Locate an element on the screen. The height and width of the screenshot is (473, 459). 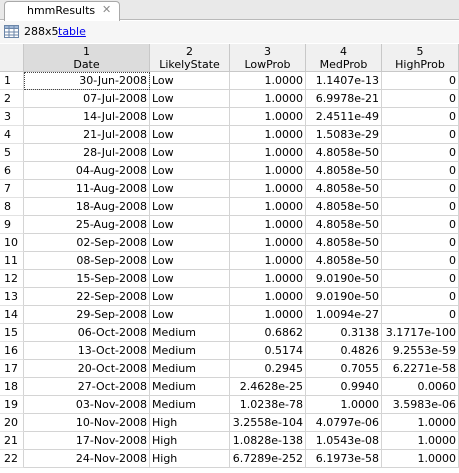
table-cell-lowprob: 2.4628e-25 is located at coordinates (268, 387).